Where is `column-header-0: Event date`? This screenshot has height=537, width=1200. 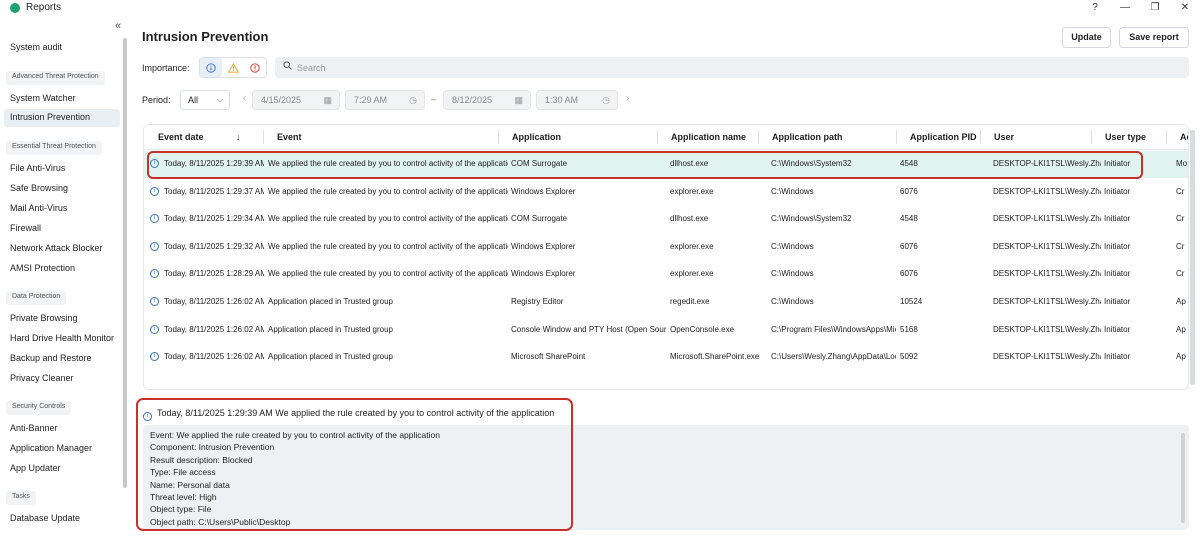
column-header-0: Event date is located at coordinates (181, 137).